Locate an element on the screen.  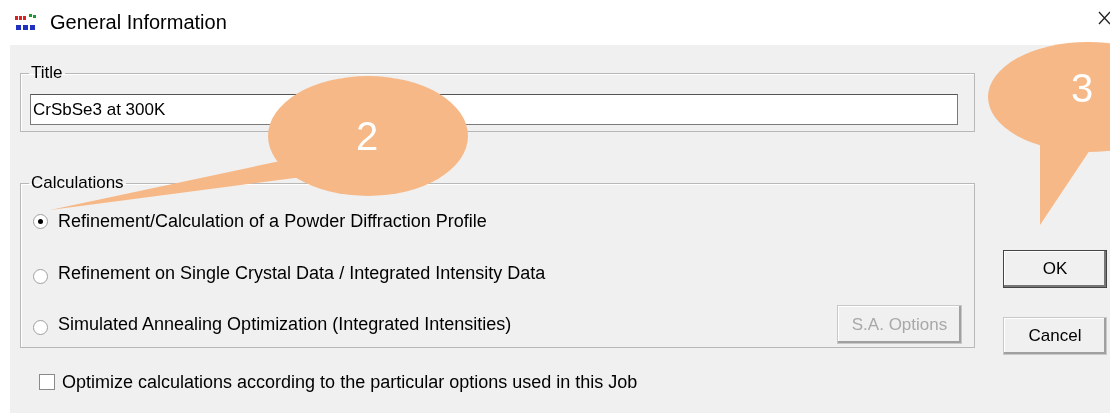
window-title: General Information is located at coordinates (138, 22).